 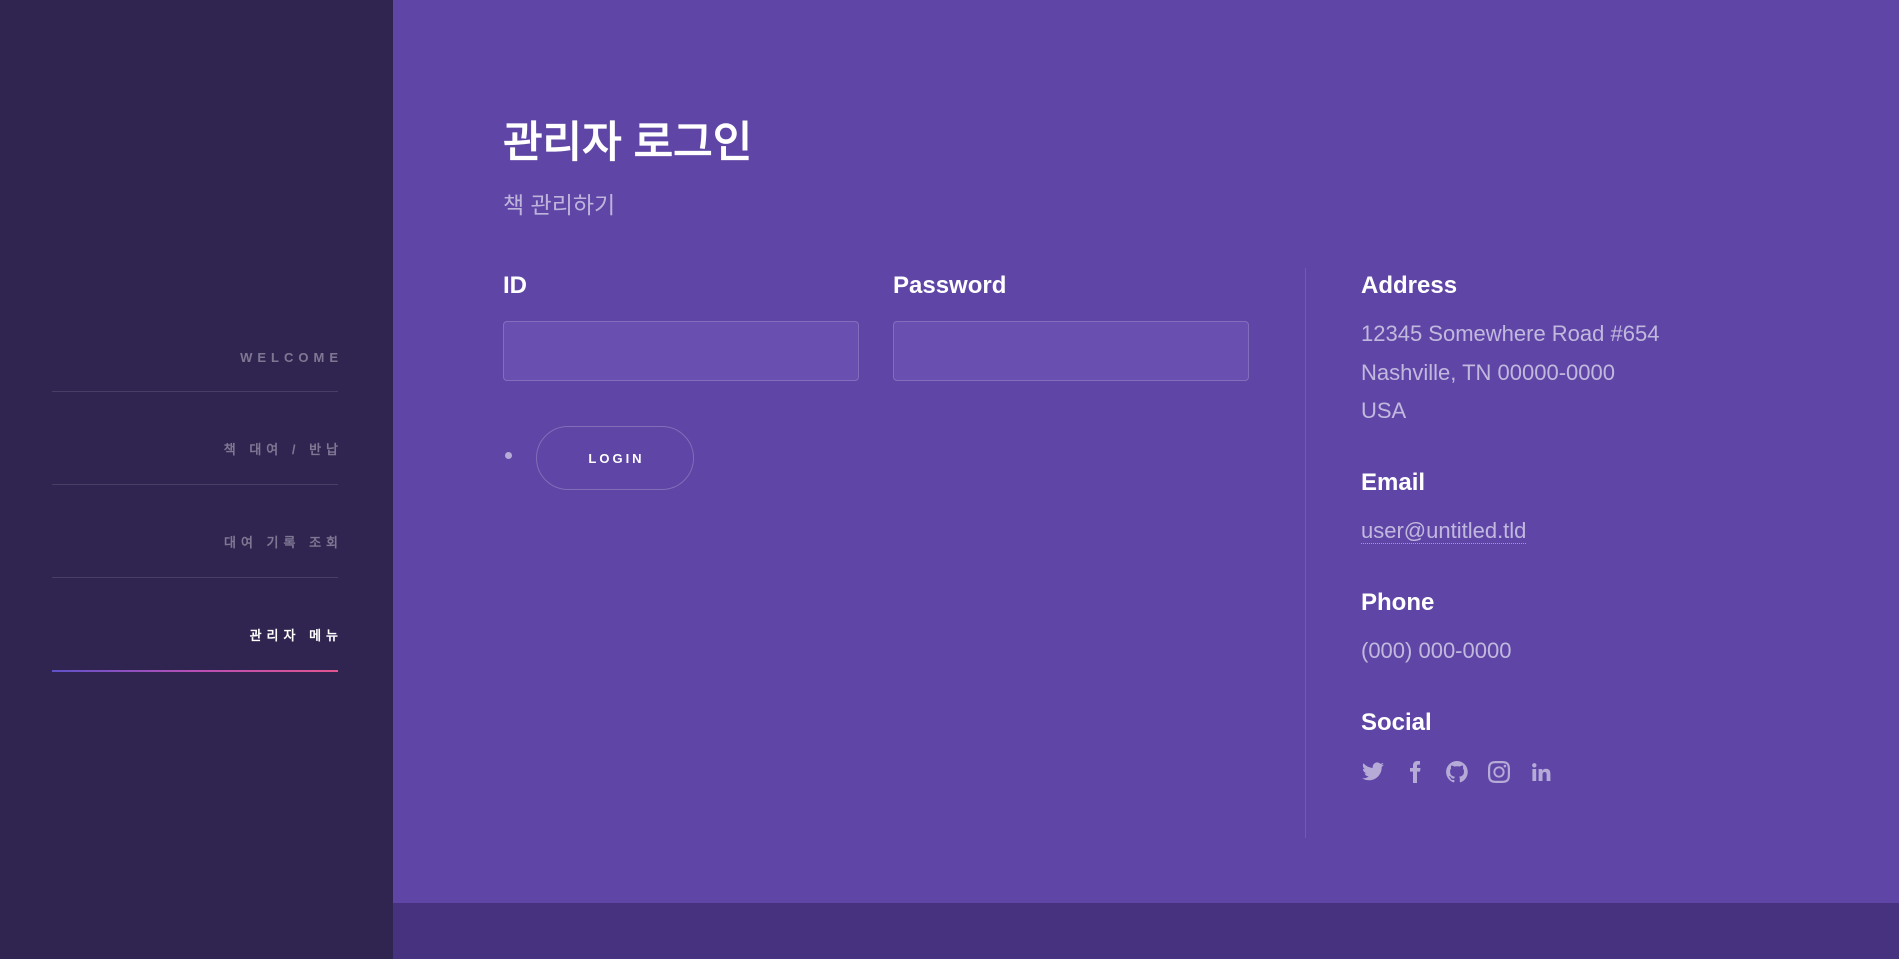 I want to click on phone-heading: Phone, so click(x=1398, y=602).